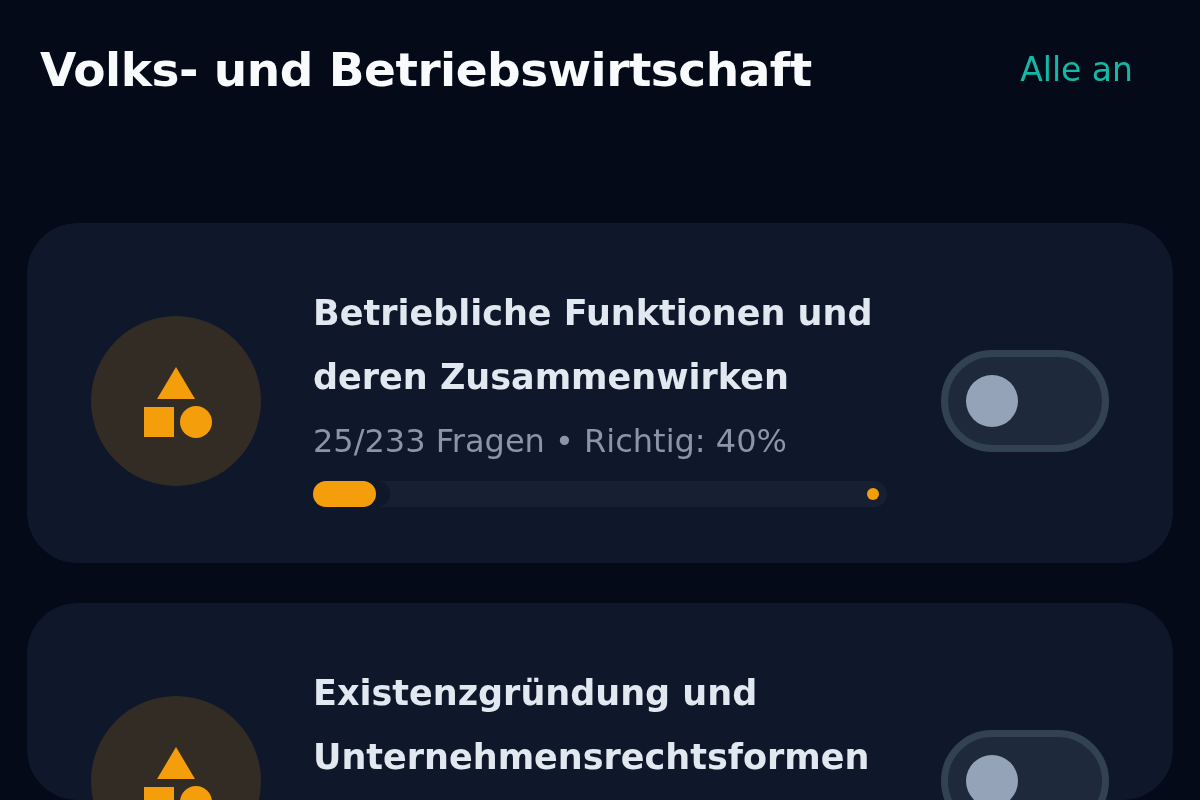  I want to click on topic-title: Existenzgründung und Unternehmensrechtsformen, so click(592, 725).